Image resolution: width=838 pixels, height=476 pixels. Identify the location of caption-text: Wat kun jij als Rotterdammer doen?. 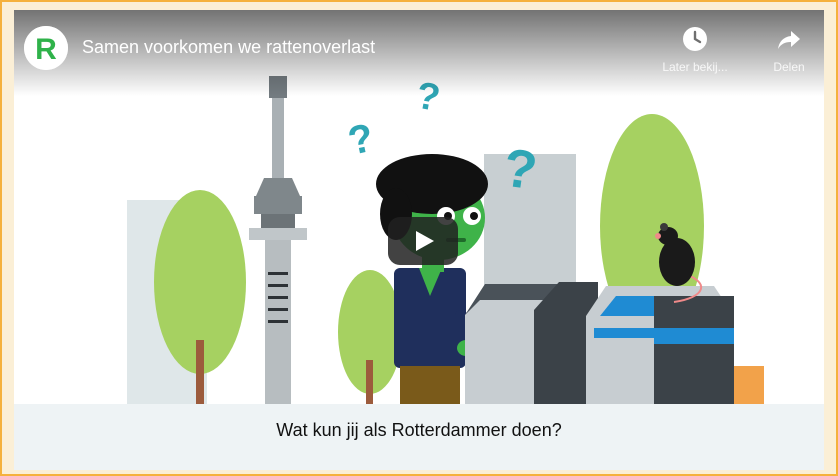
(419, 430).